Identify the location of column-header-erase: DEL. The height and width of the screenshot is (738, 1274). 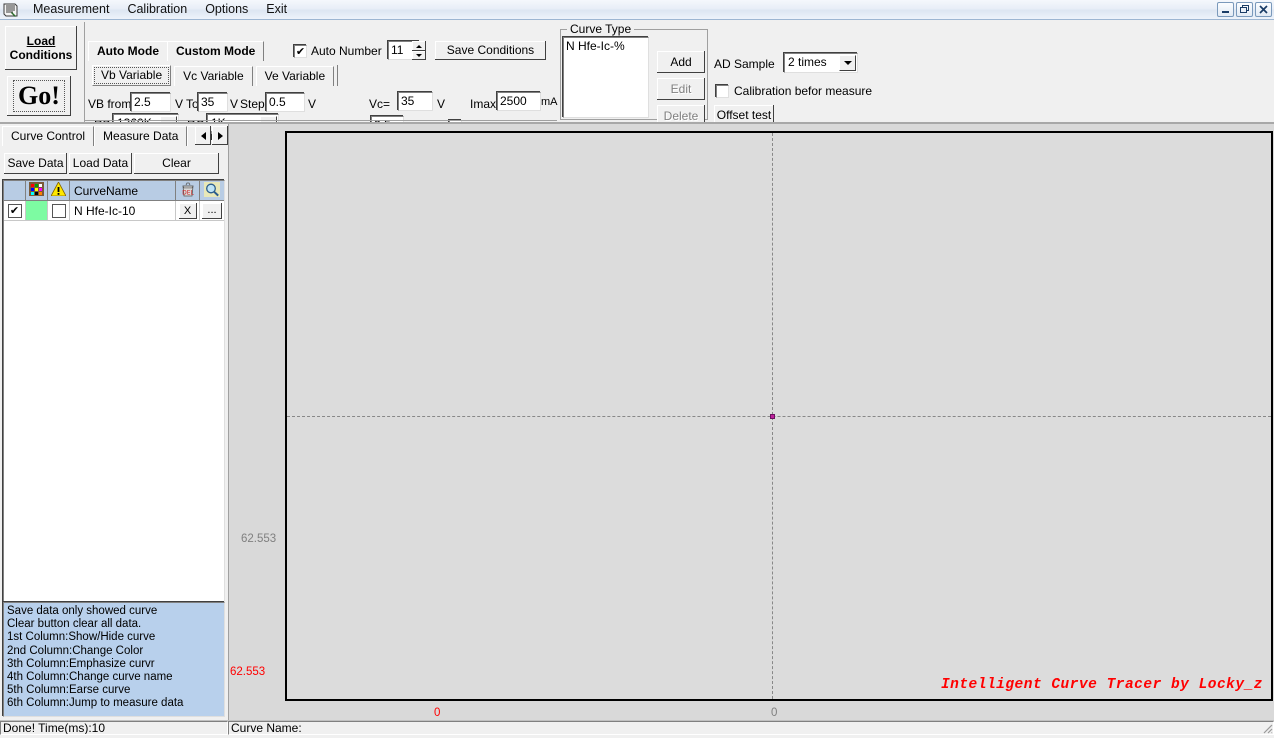
(188, 190).